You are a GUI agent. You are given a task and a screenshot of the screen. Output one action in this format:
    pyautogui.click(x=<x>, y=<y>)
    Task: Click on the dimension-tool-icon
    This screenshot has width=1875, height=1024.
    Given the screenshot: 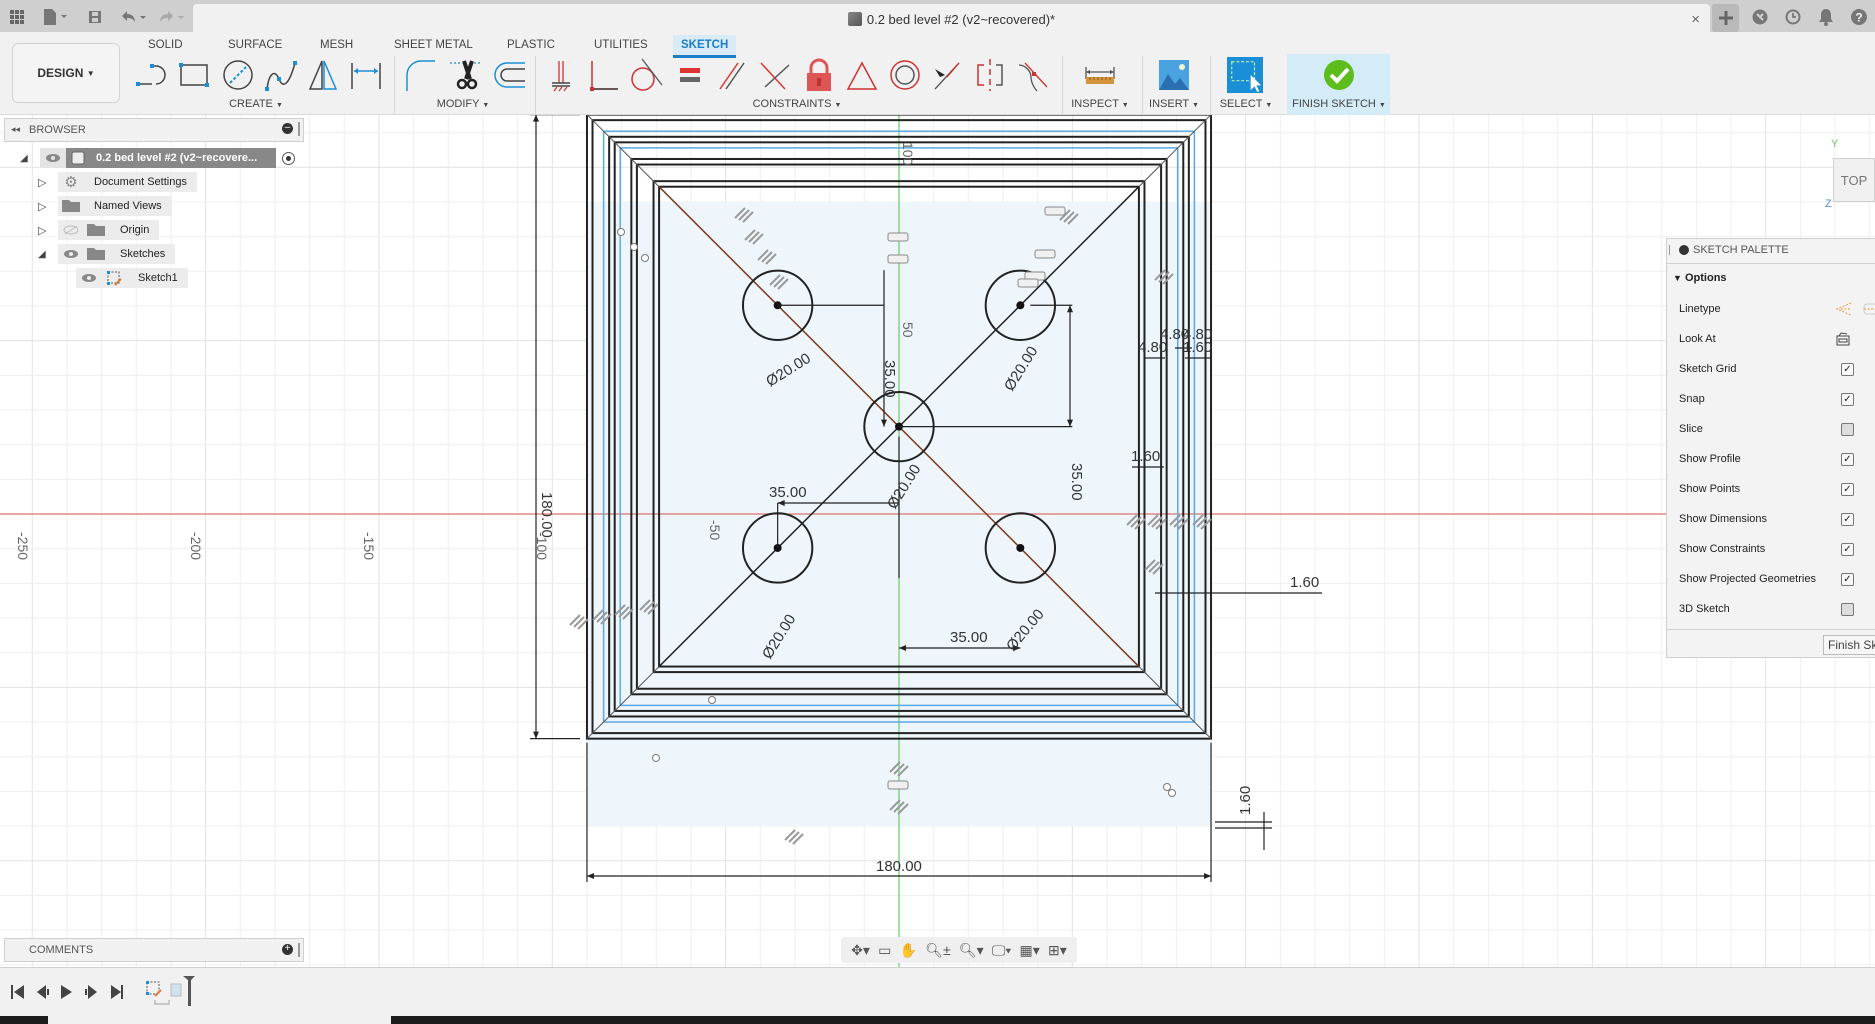 What is the action you would take?
    pyautogui.click(x=366, y=75)
    